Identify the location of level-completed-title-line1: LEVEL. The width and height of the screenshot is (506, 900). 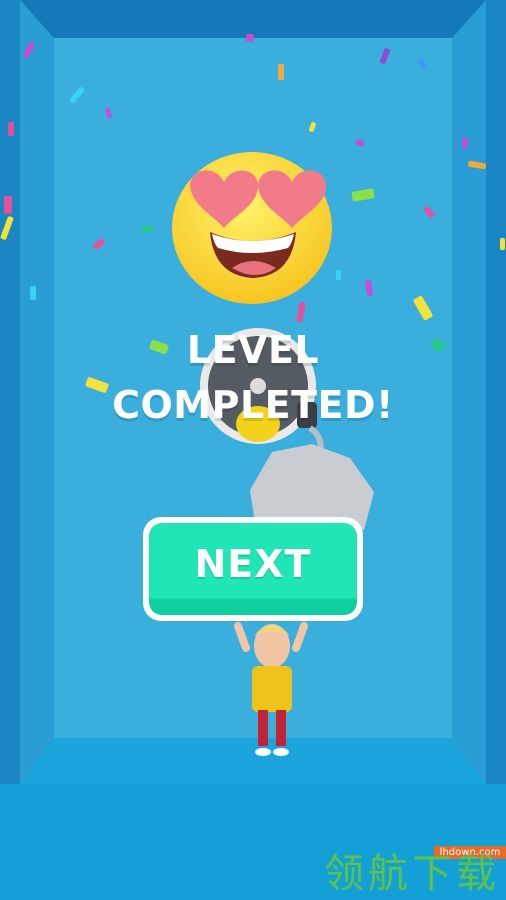
(253, 350).